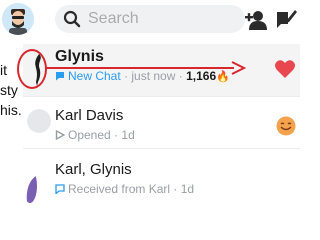 The image size is (320, 240). Describe the element at coordinates (256, 20) in the screenshot. I see `add-friend-icon` at that location.